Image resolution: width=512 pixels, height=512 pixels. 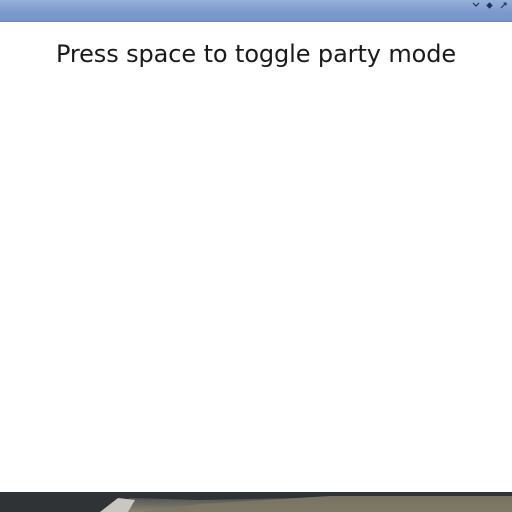 I want to click on maximize-button, so click(x=489, y=5).